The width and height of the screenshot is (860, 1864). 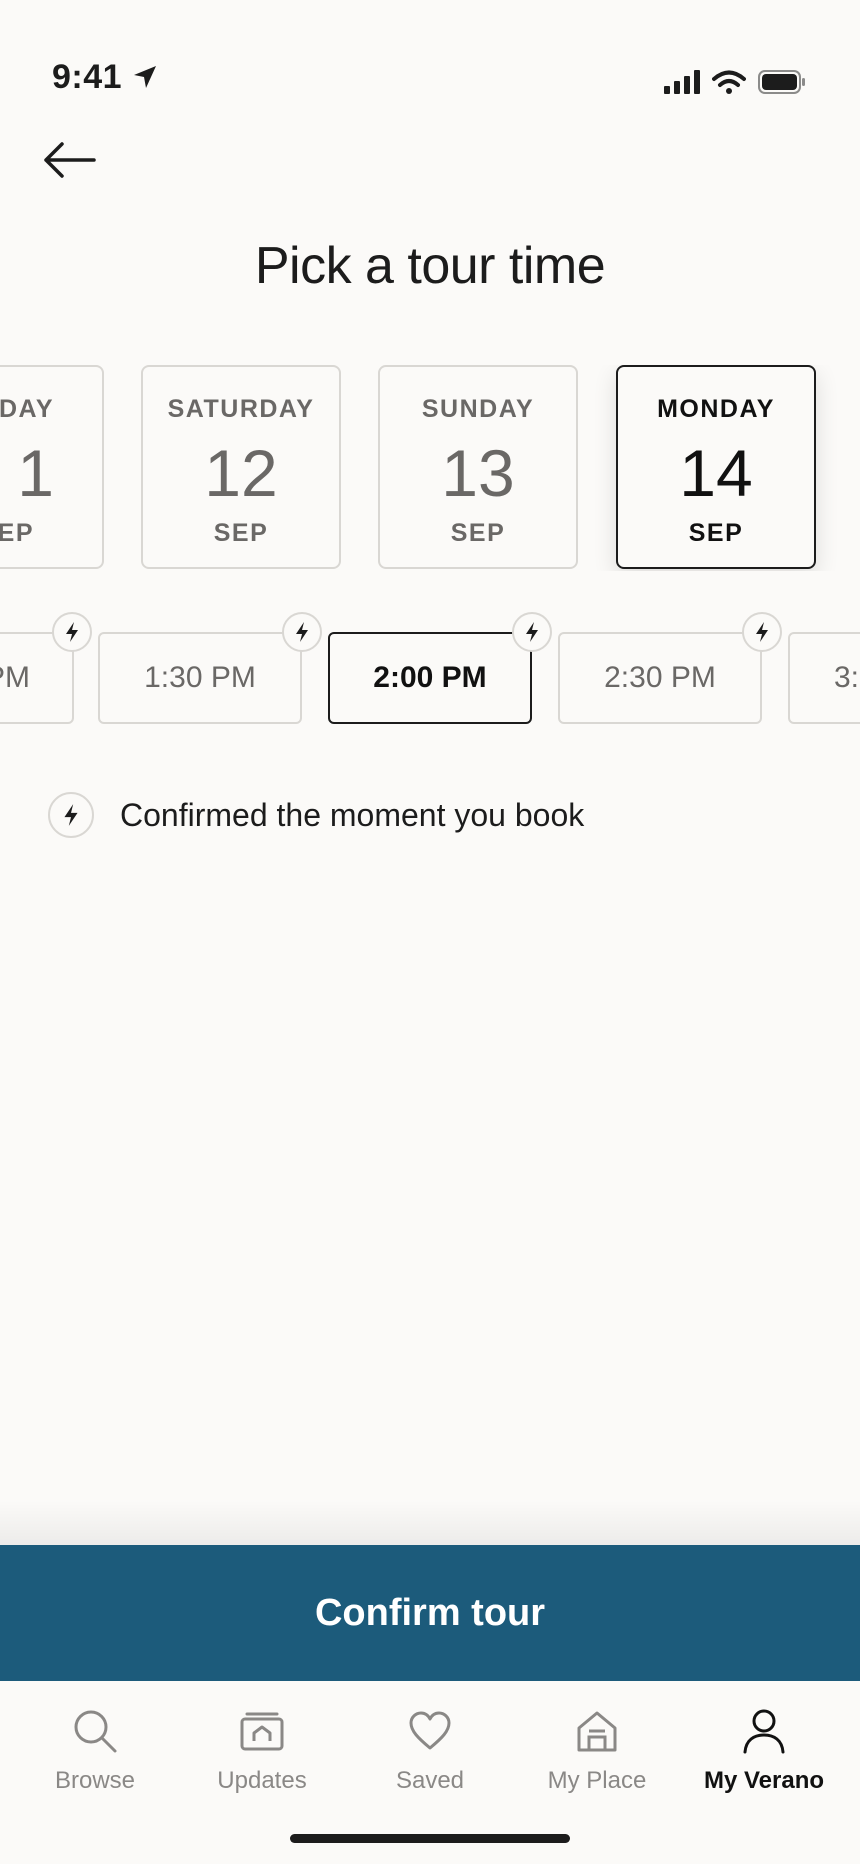 I want to click on confirm-shadow, so click(x=430, y=1523).